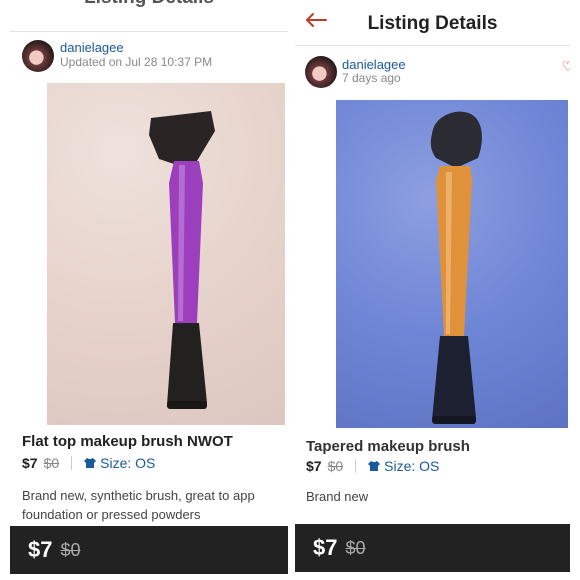  I want to click on seller-row: danielagee 7 days ago ♡, so click(432, 76).